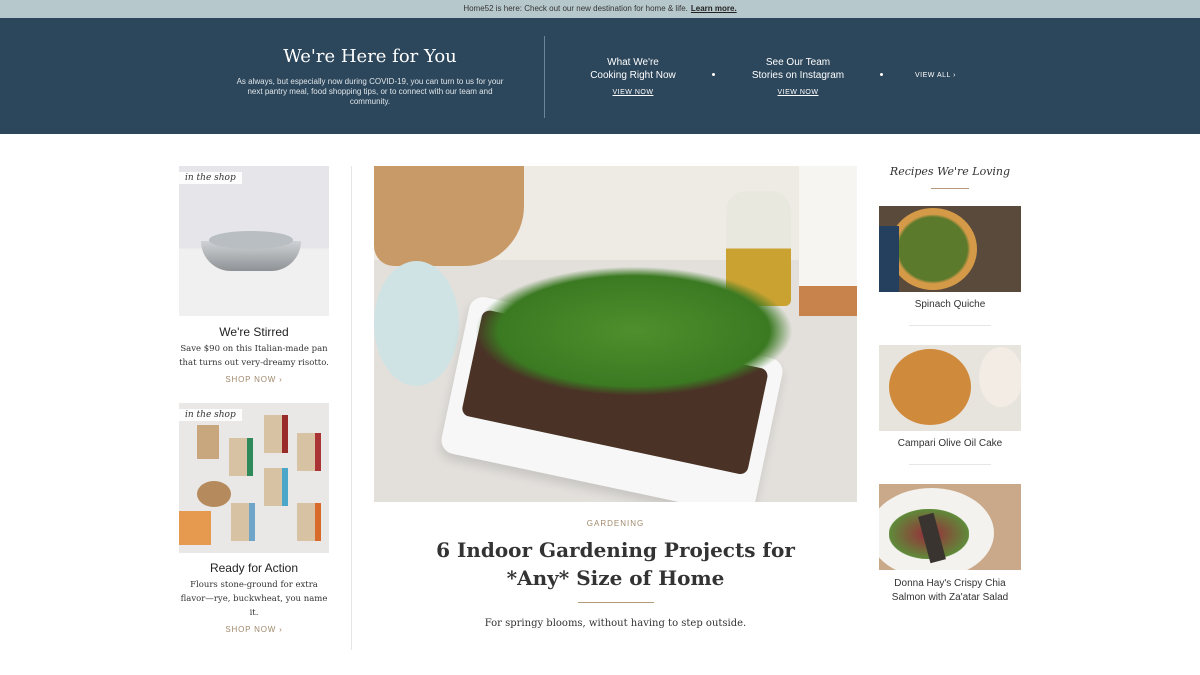 The image size is (1200, 675). I want to click on pan-image: in the shop, so click(254, 241).